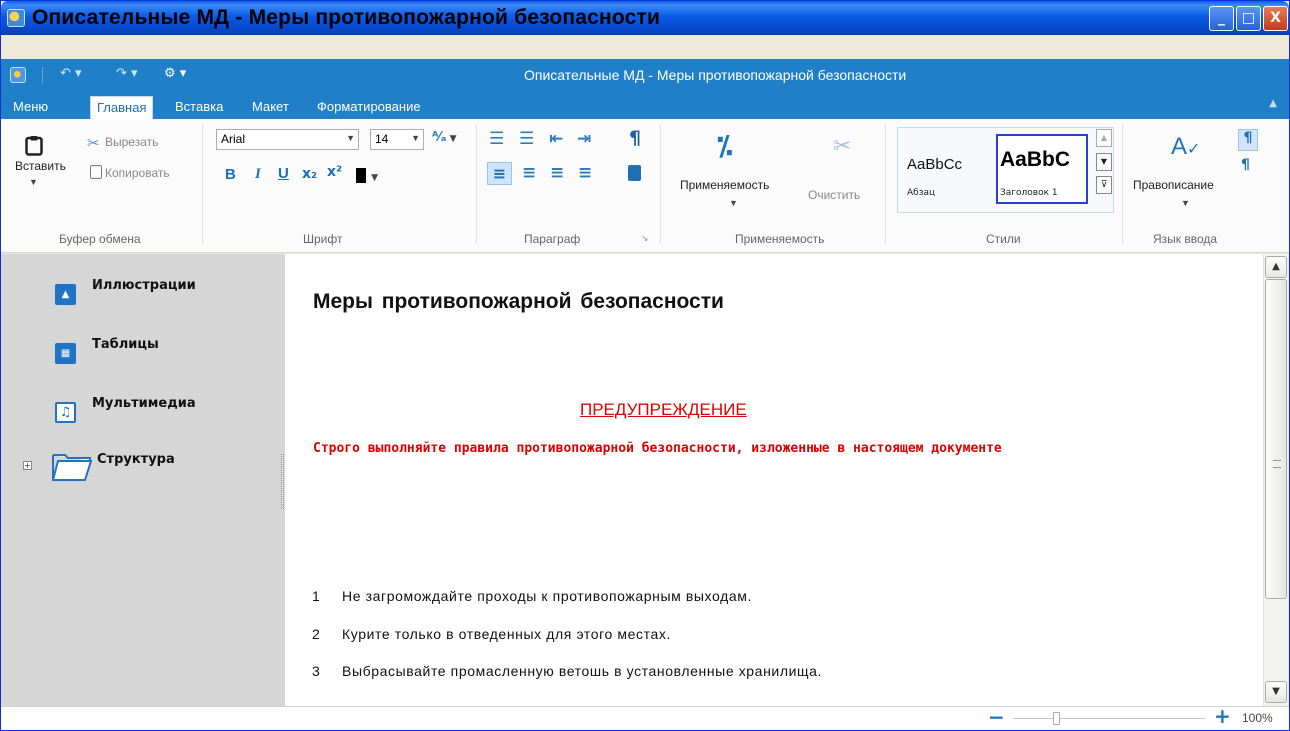  I want to click on expand-structure-button: +, so click(27, 465).